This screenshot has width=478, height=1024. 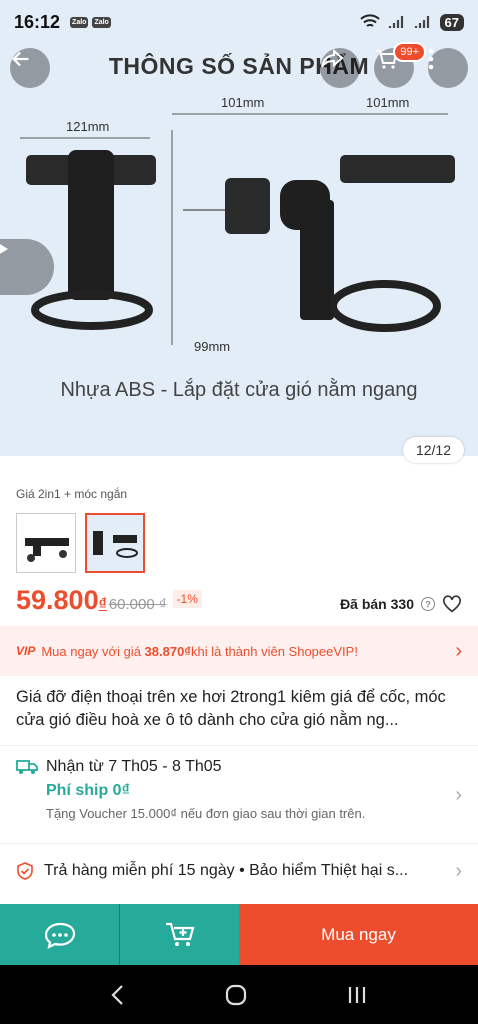 I want to click on current-price: 59.800, so click(x=57, y=600).